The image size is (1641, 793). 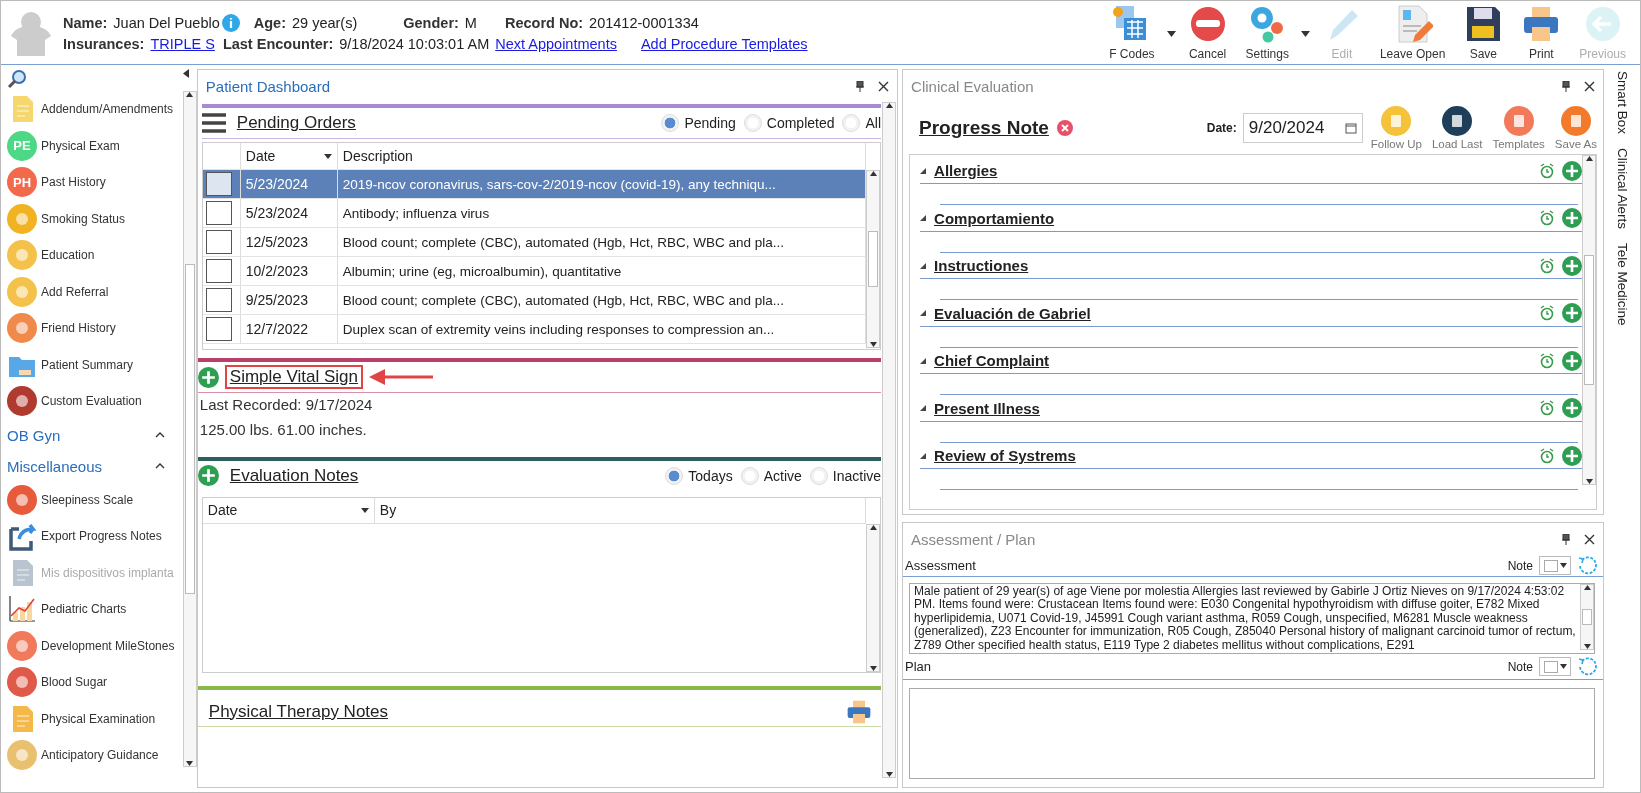 I want to click on toolbar-button: Print, so click(x=1541, y=32).